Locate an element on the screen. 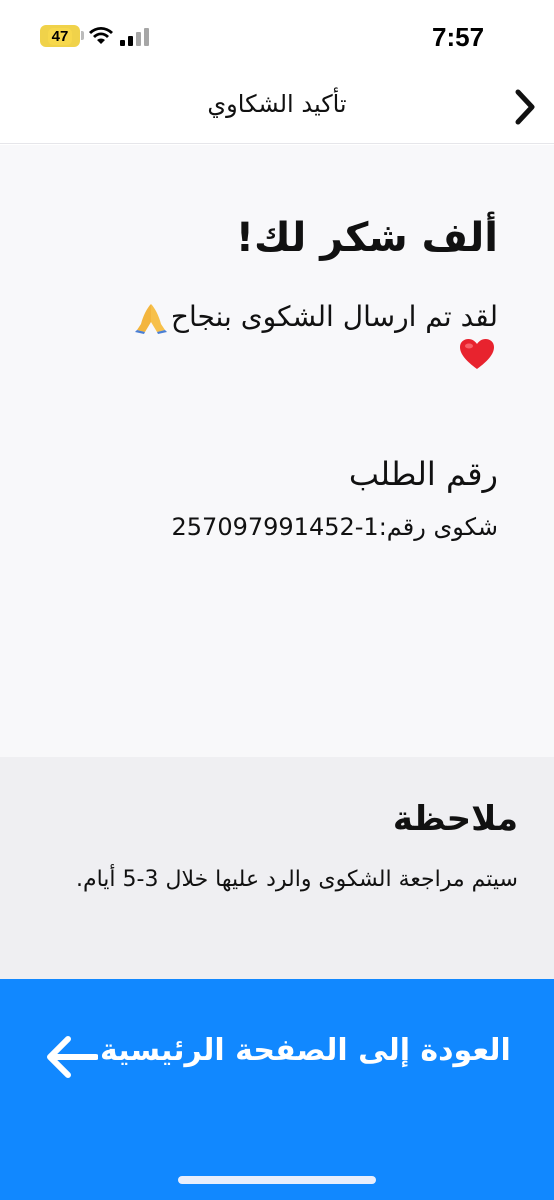 Image resolution: width=554 pixels, height=1200 pixels. back-to-home-label: العودة إلى الصفحة الرئيسية is located at coordinates (305, 1050).